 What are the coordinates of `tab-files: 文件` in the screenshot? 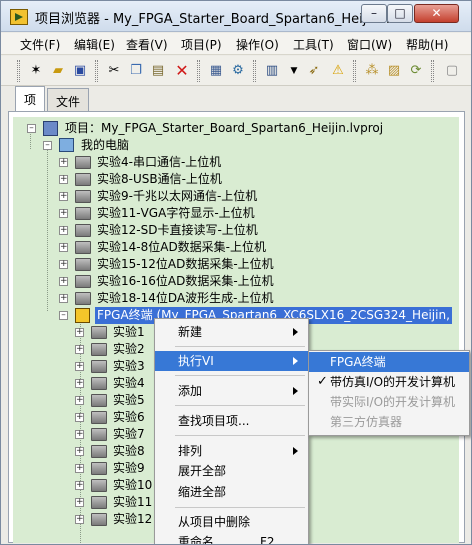 It's located at (68, 100).